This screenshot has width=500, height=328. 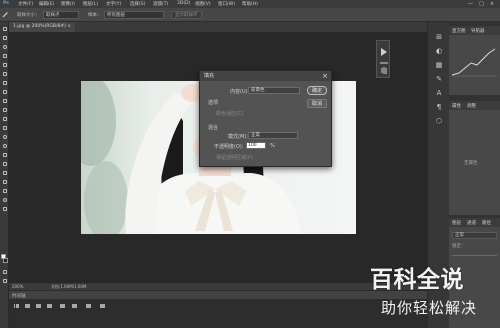 What do you see at coordinates (183, 3) in the screenshot?
I see `menu-3d: 3D(D)` at bounding box center [183, 3].